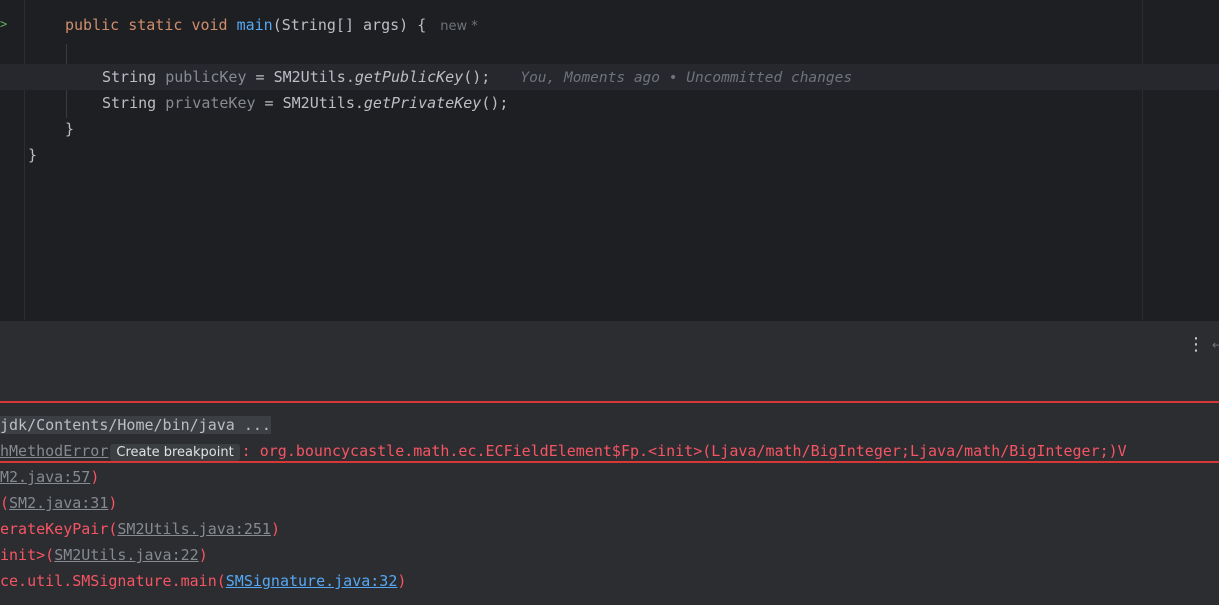 This screenshot has height=605, width=1219. I want to click on hide-panel-icon: ←, so click(1215, 345).